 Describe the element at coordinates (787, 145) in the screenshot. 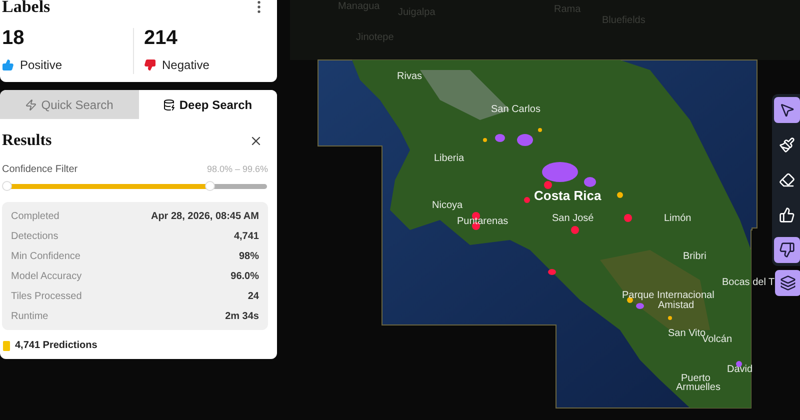

I see `brush-icon` at that location.